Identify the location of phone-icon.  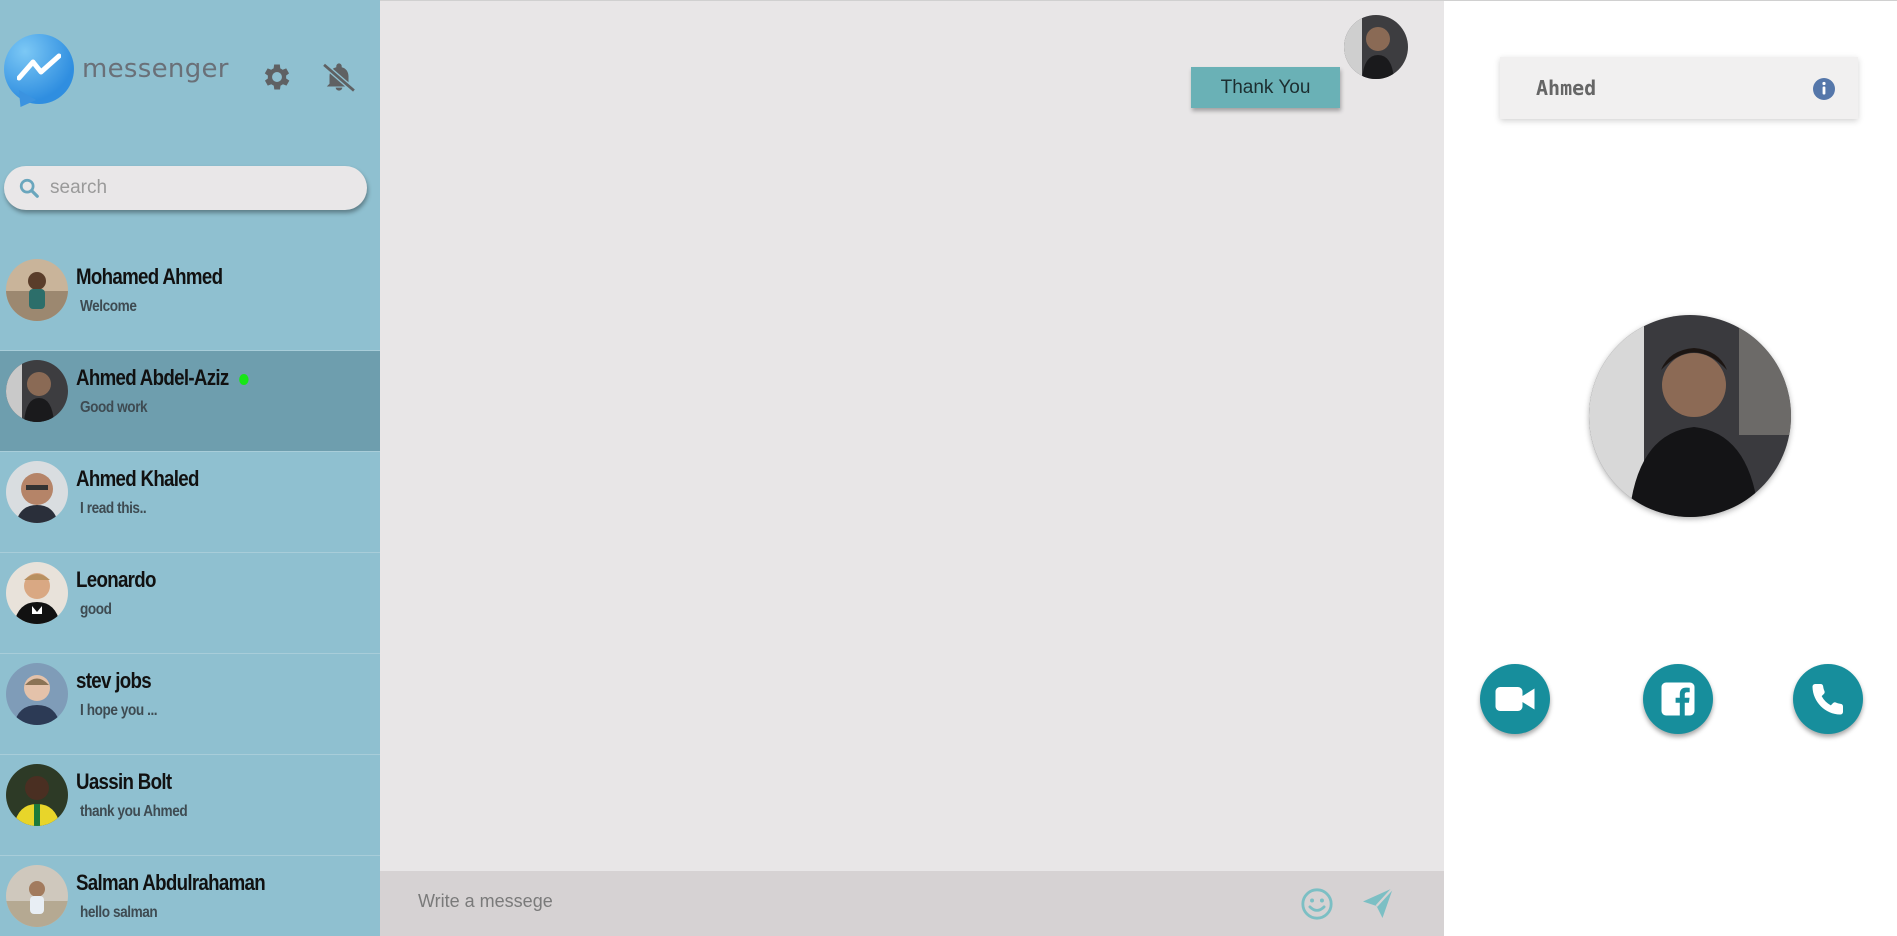
(1828, 699).